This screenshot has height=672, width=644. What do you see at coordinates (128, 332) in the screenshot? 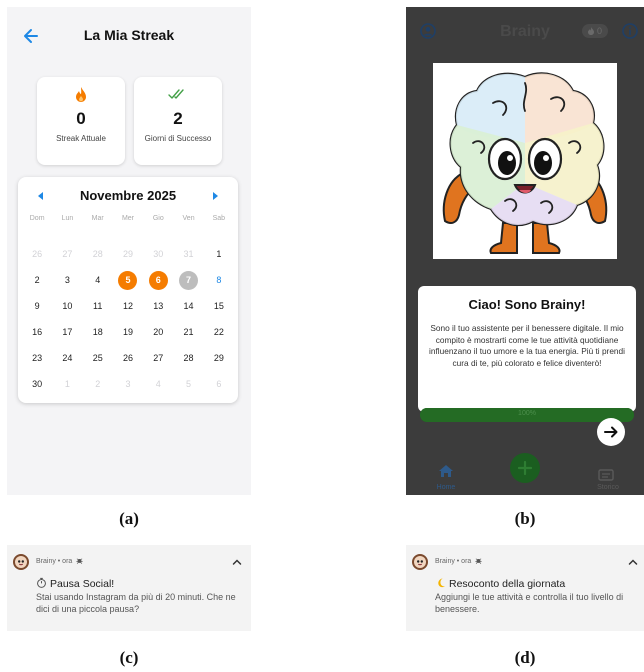
I see `calendar-day: 19` at bounding box center [128, 332].